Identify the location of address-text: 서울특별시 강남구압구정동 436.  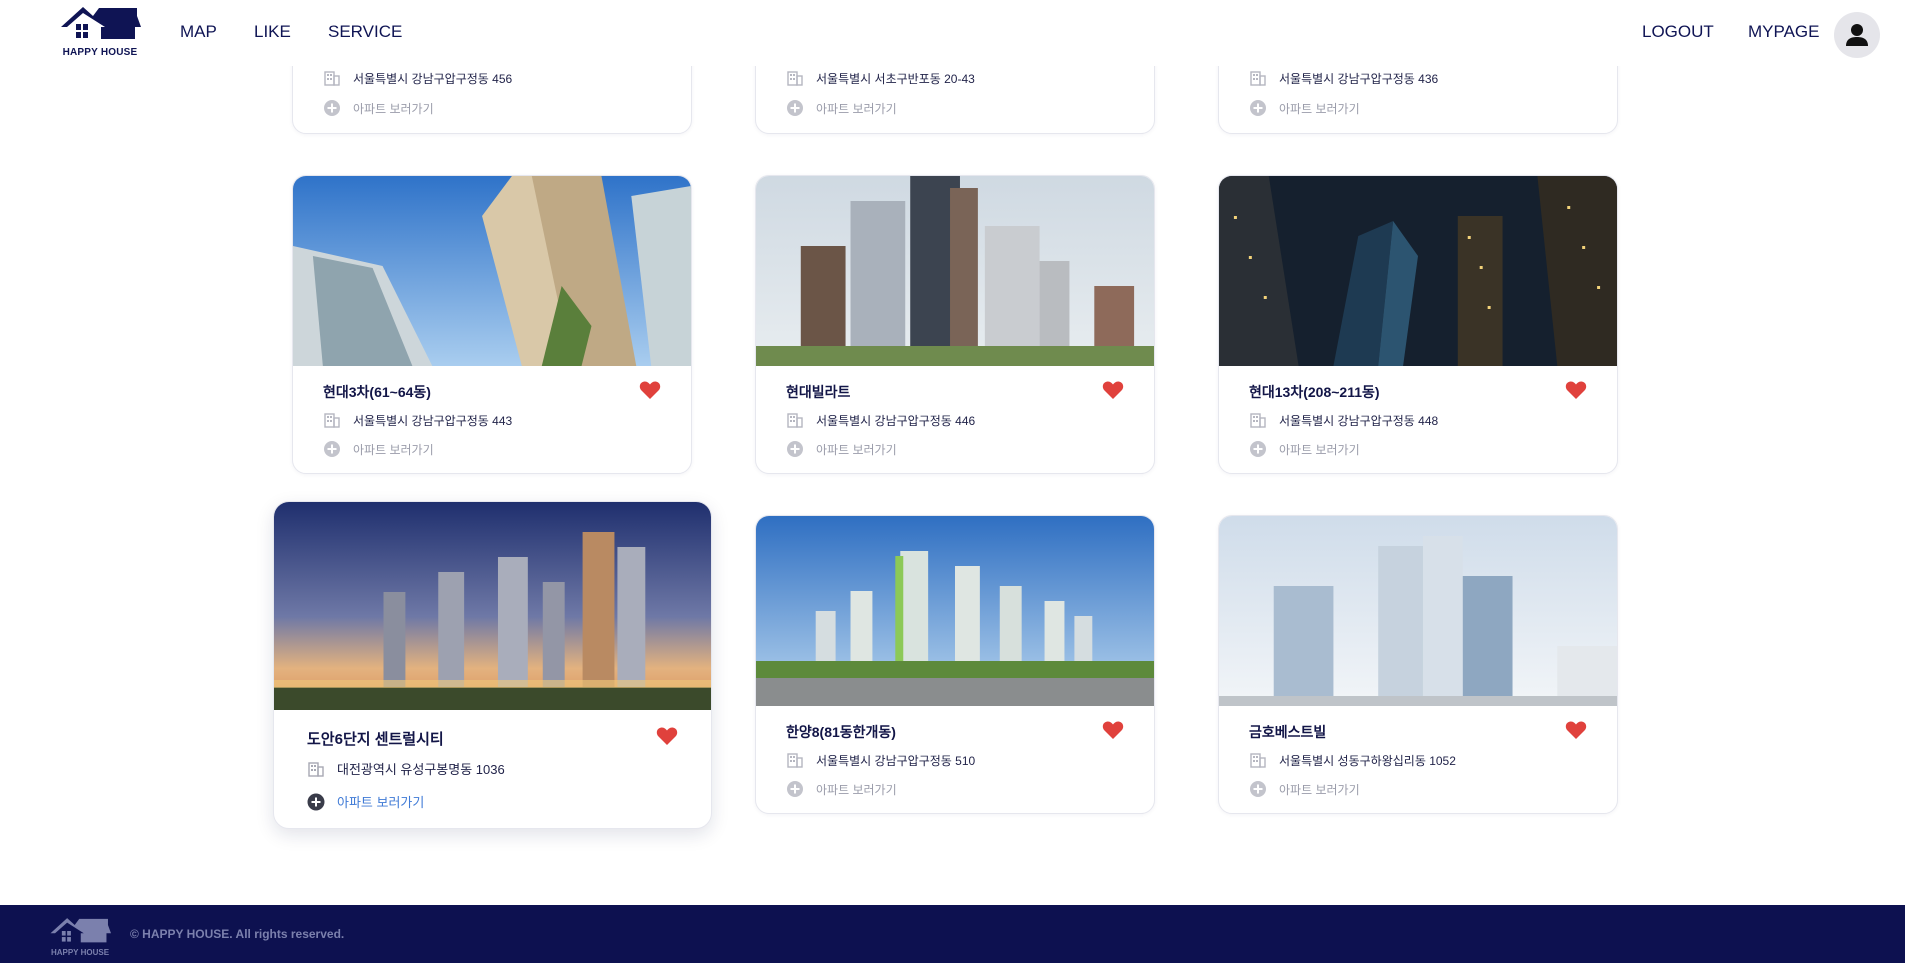
(1359, 78).